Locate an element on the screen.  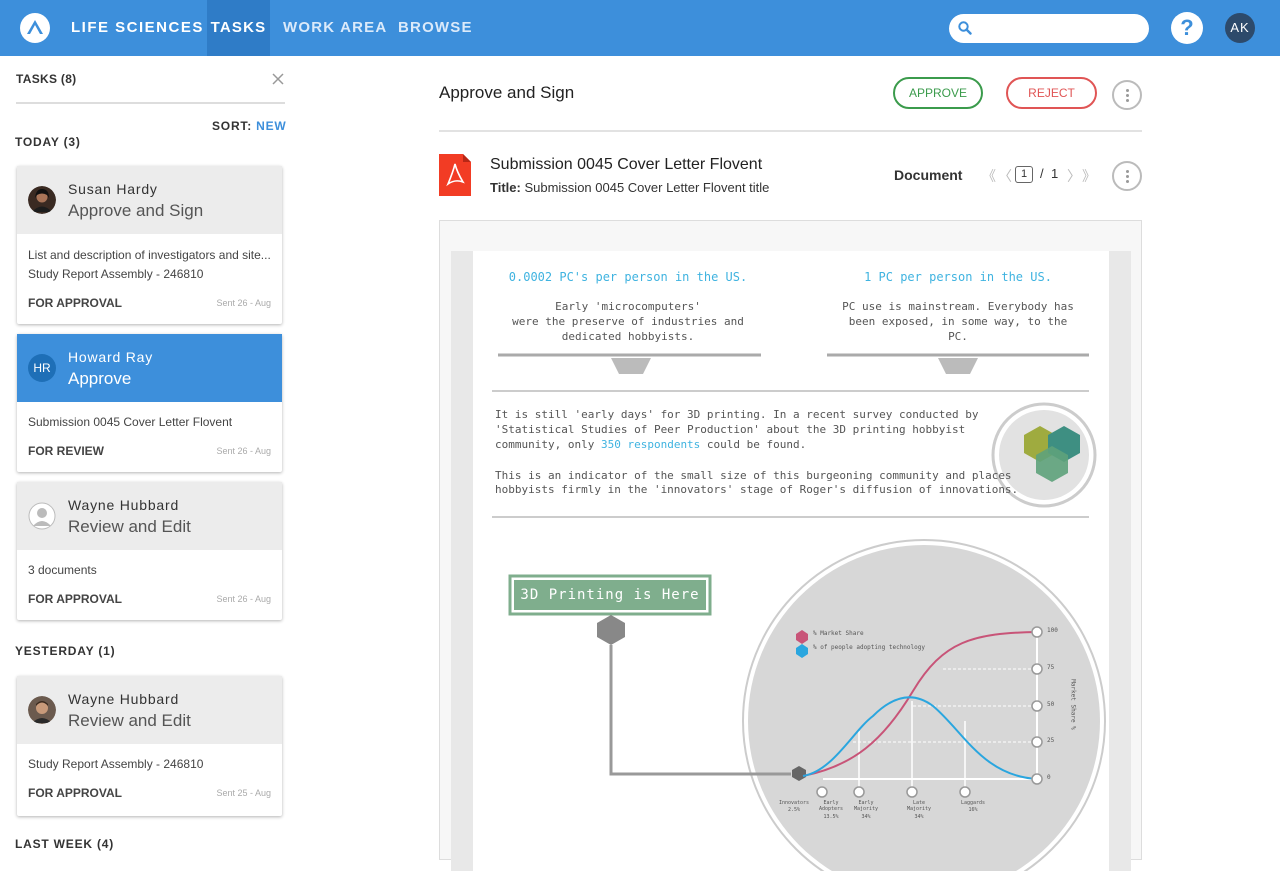
avatar-placeholder-icon is located at coordinates (42, 516).